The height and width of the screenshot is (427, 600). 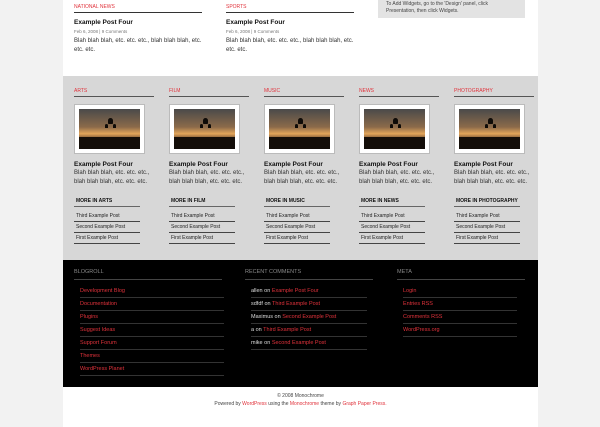 What do you see at coordinates (138, 8) in the screenshot?
I see `category-label: NATIONAL NEWS` at bounding box center [138, 8].